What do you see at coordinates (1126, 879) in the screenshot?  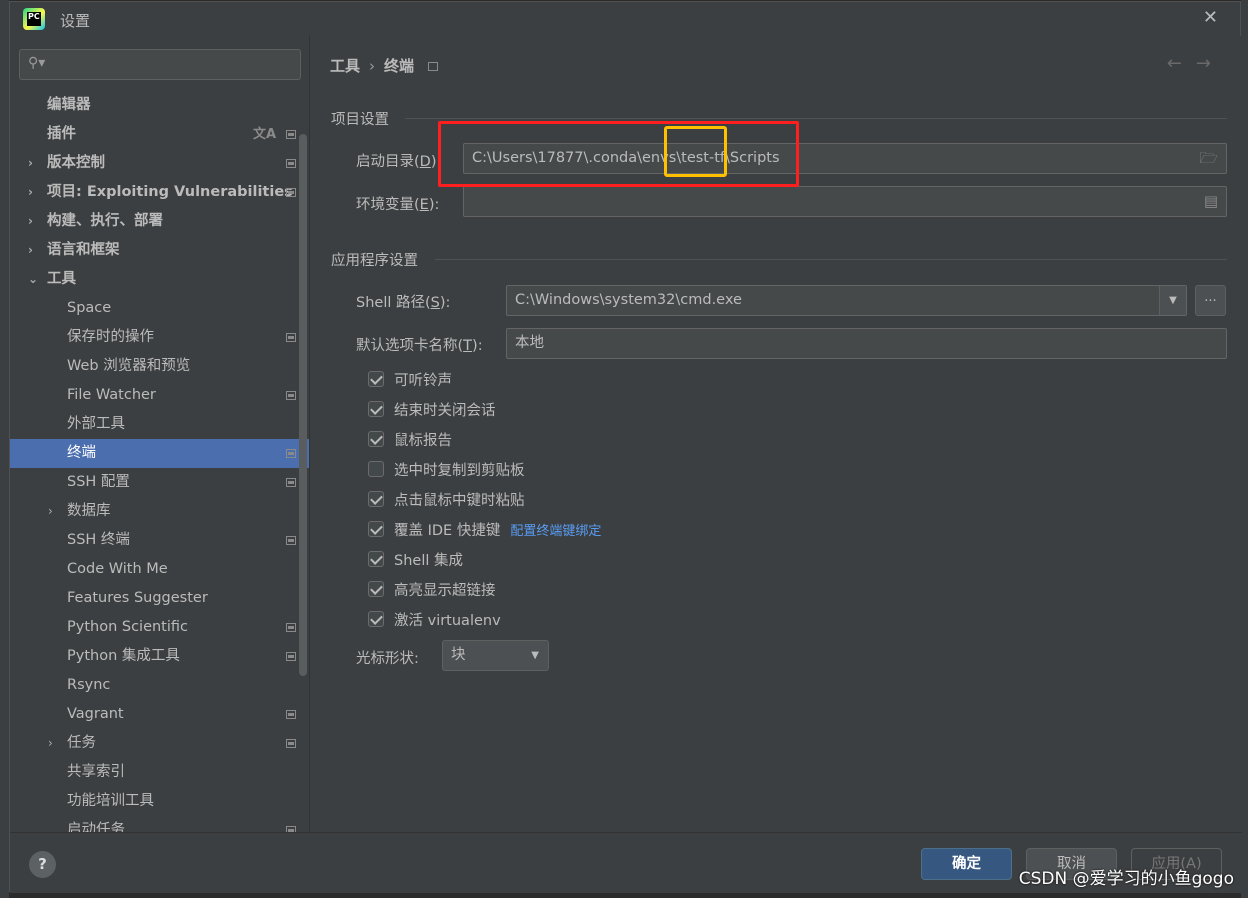 I see `watermark: CSDN @爱学习的小鱼gogo` at bounding box center [1126, 879].